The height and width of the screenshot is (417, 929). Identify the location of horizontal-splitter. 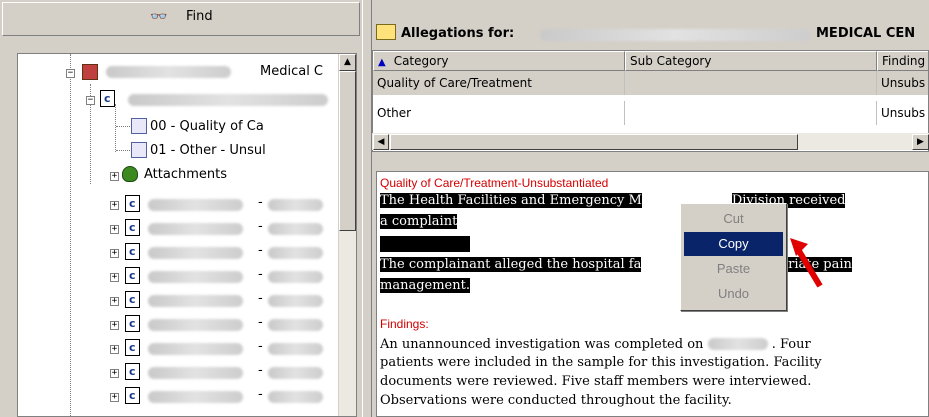
(650, 161).